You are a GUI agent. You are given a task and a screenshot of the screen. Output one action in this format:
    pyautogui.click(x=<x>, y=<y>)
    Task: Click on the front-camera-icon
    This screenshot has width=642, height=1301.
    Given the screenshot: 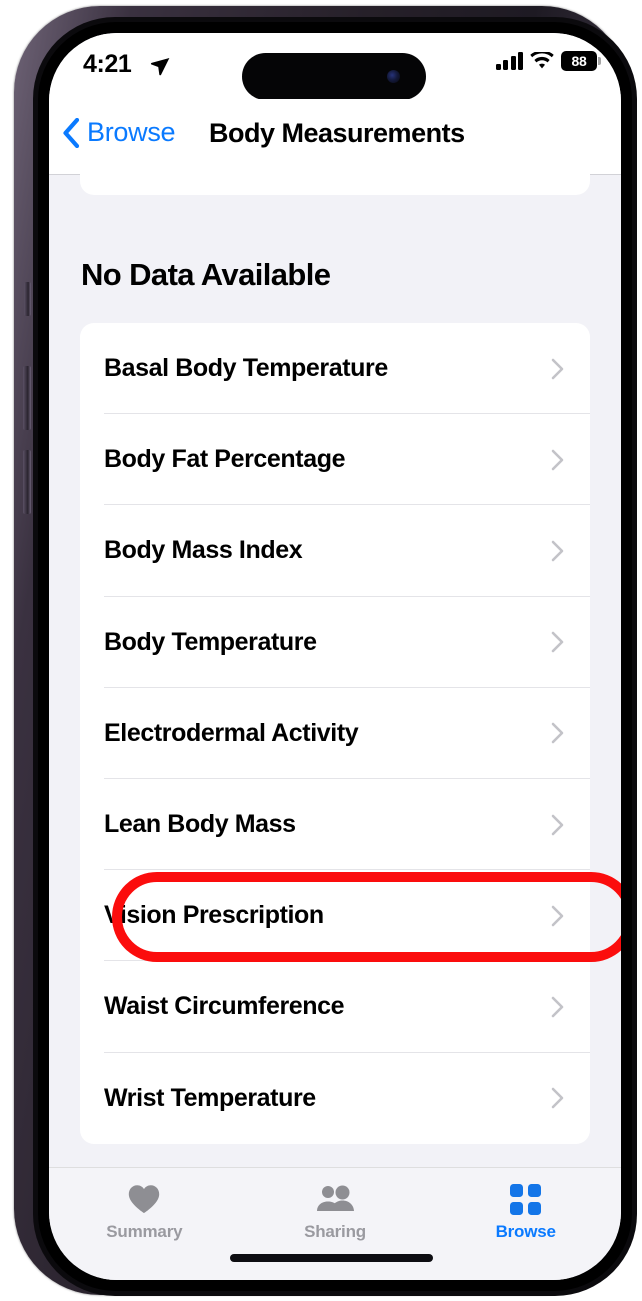 What is the action you would take?
    pyautogui.click(x=393, y=76)
    